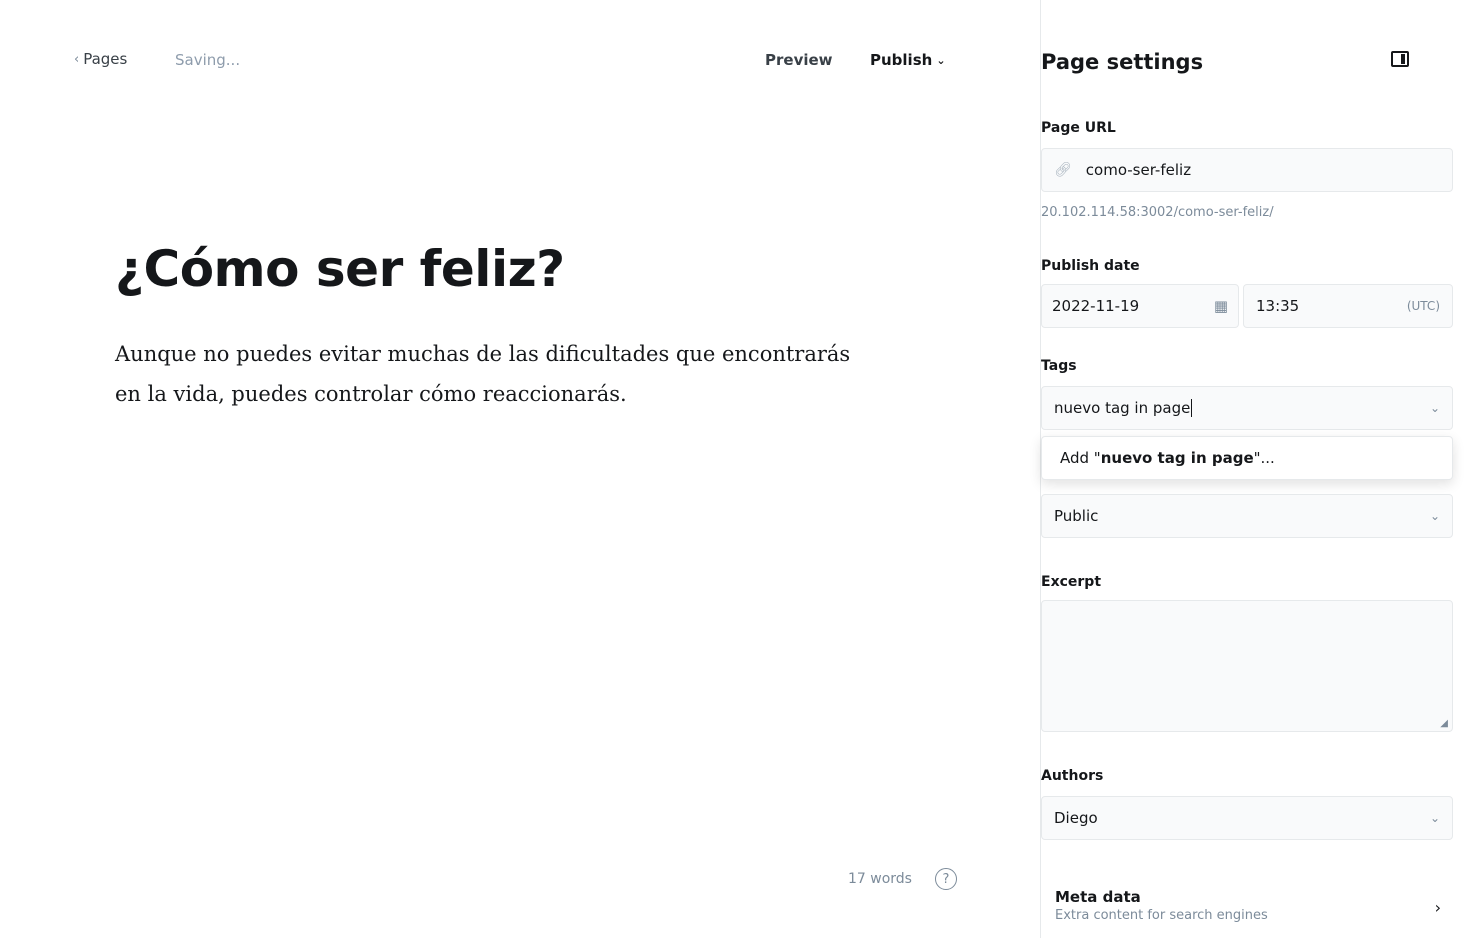  What do you see at coordinates (1090, 266) in the screenshot?
I see `publish-date-label: Publish date` at bounding box center [1090, 266].